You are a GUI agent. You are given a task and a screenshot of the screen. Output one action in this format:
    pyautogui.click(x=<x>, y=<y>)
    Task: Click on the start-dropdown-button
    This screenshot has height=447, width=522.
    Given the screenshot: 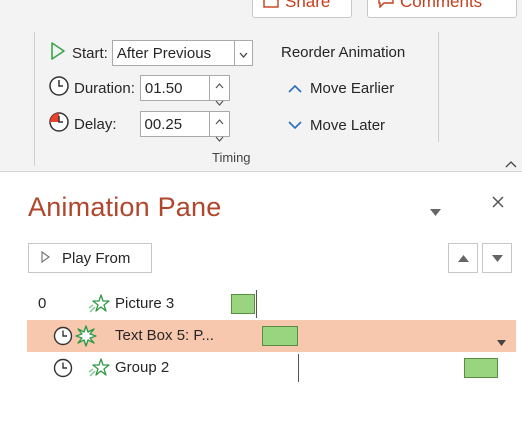 What is the action you would take?
    pyautogui.click(x=243, y=53)
    